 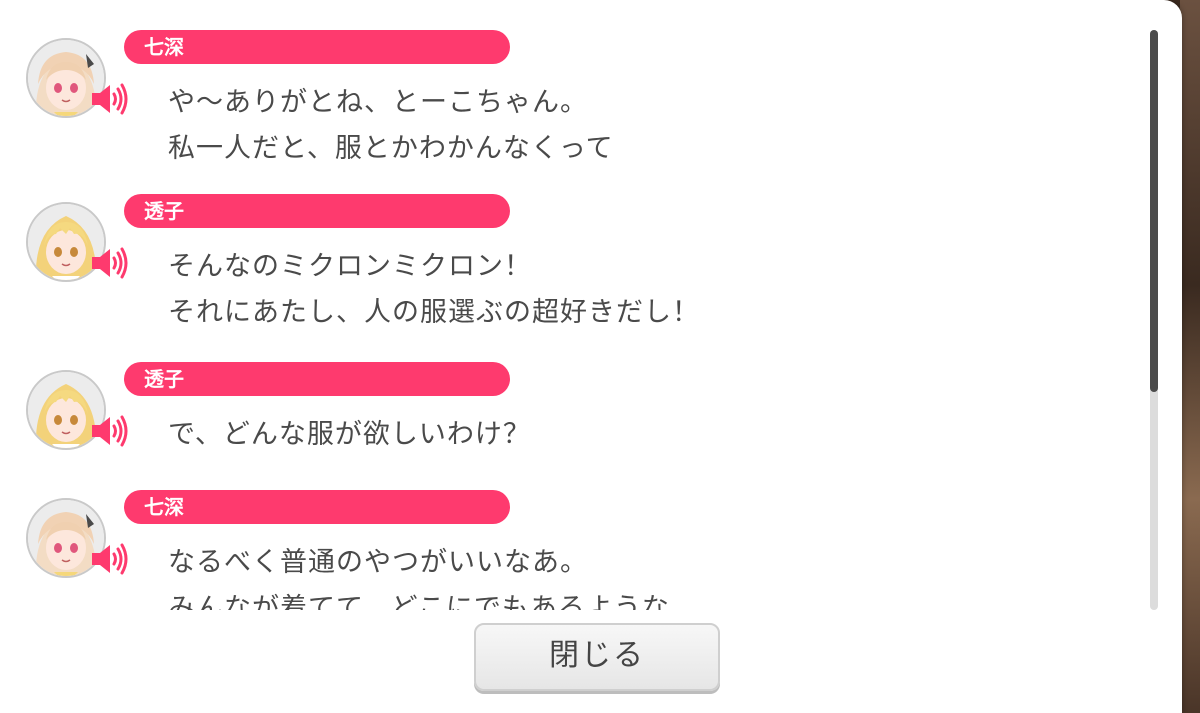 What do you see at coordinates (597, 657) in the screenshot?
I see `close-button: 閉じる` at bounding box center [597, 657].